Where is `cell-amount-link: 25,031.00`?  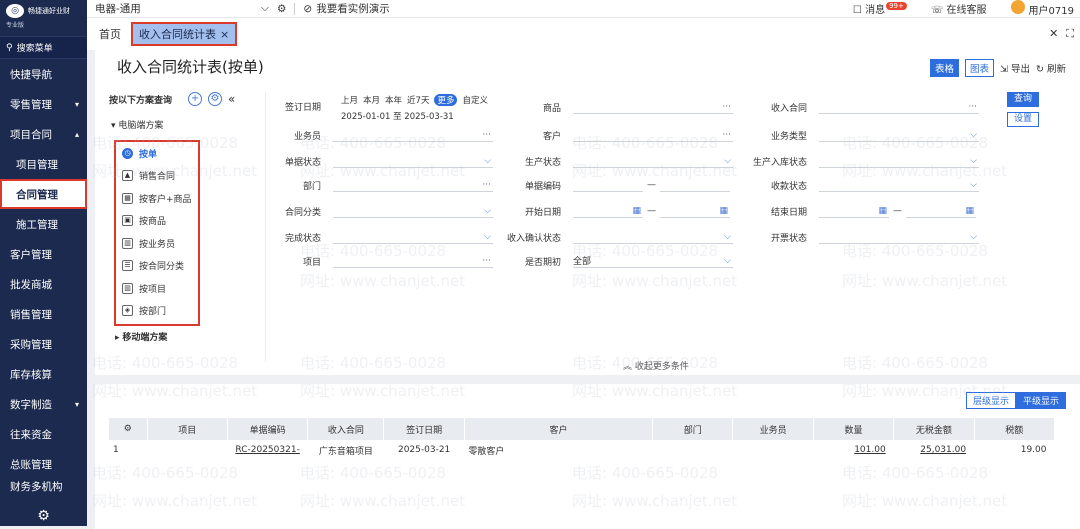 cell-amount-link: 25,031.00 is located at coordinates (934, 450).